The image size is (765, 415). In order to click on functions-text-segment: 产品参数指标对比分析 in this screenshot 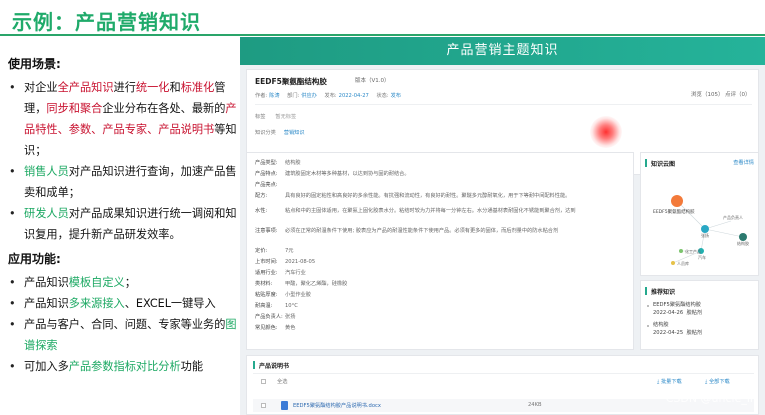, I will do `click(124, 366)`.